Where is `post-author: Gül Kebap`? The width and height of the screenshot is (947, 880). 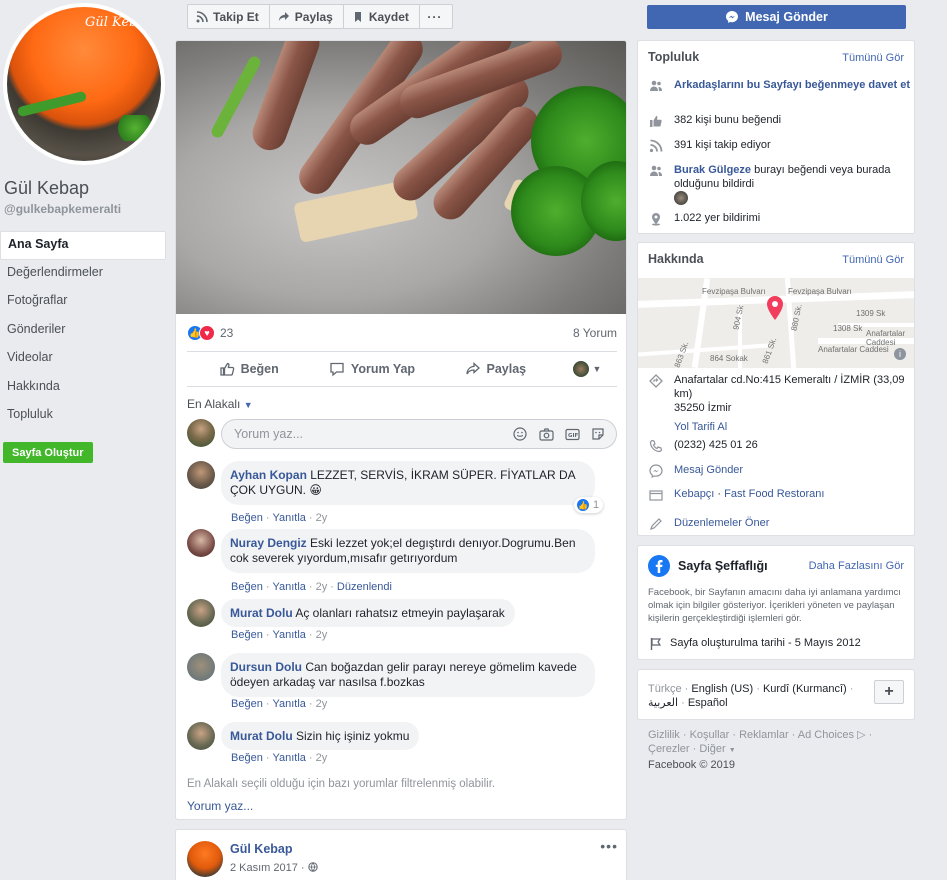 post-author: Gül Kebap is located at coordinates (261, 849).